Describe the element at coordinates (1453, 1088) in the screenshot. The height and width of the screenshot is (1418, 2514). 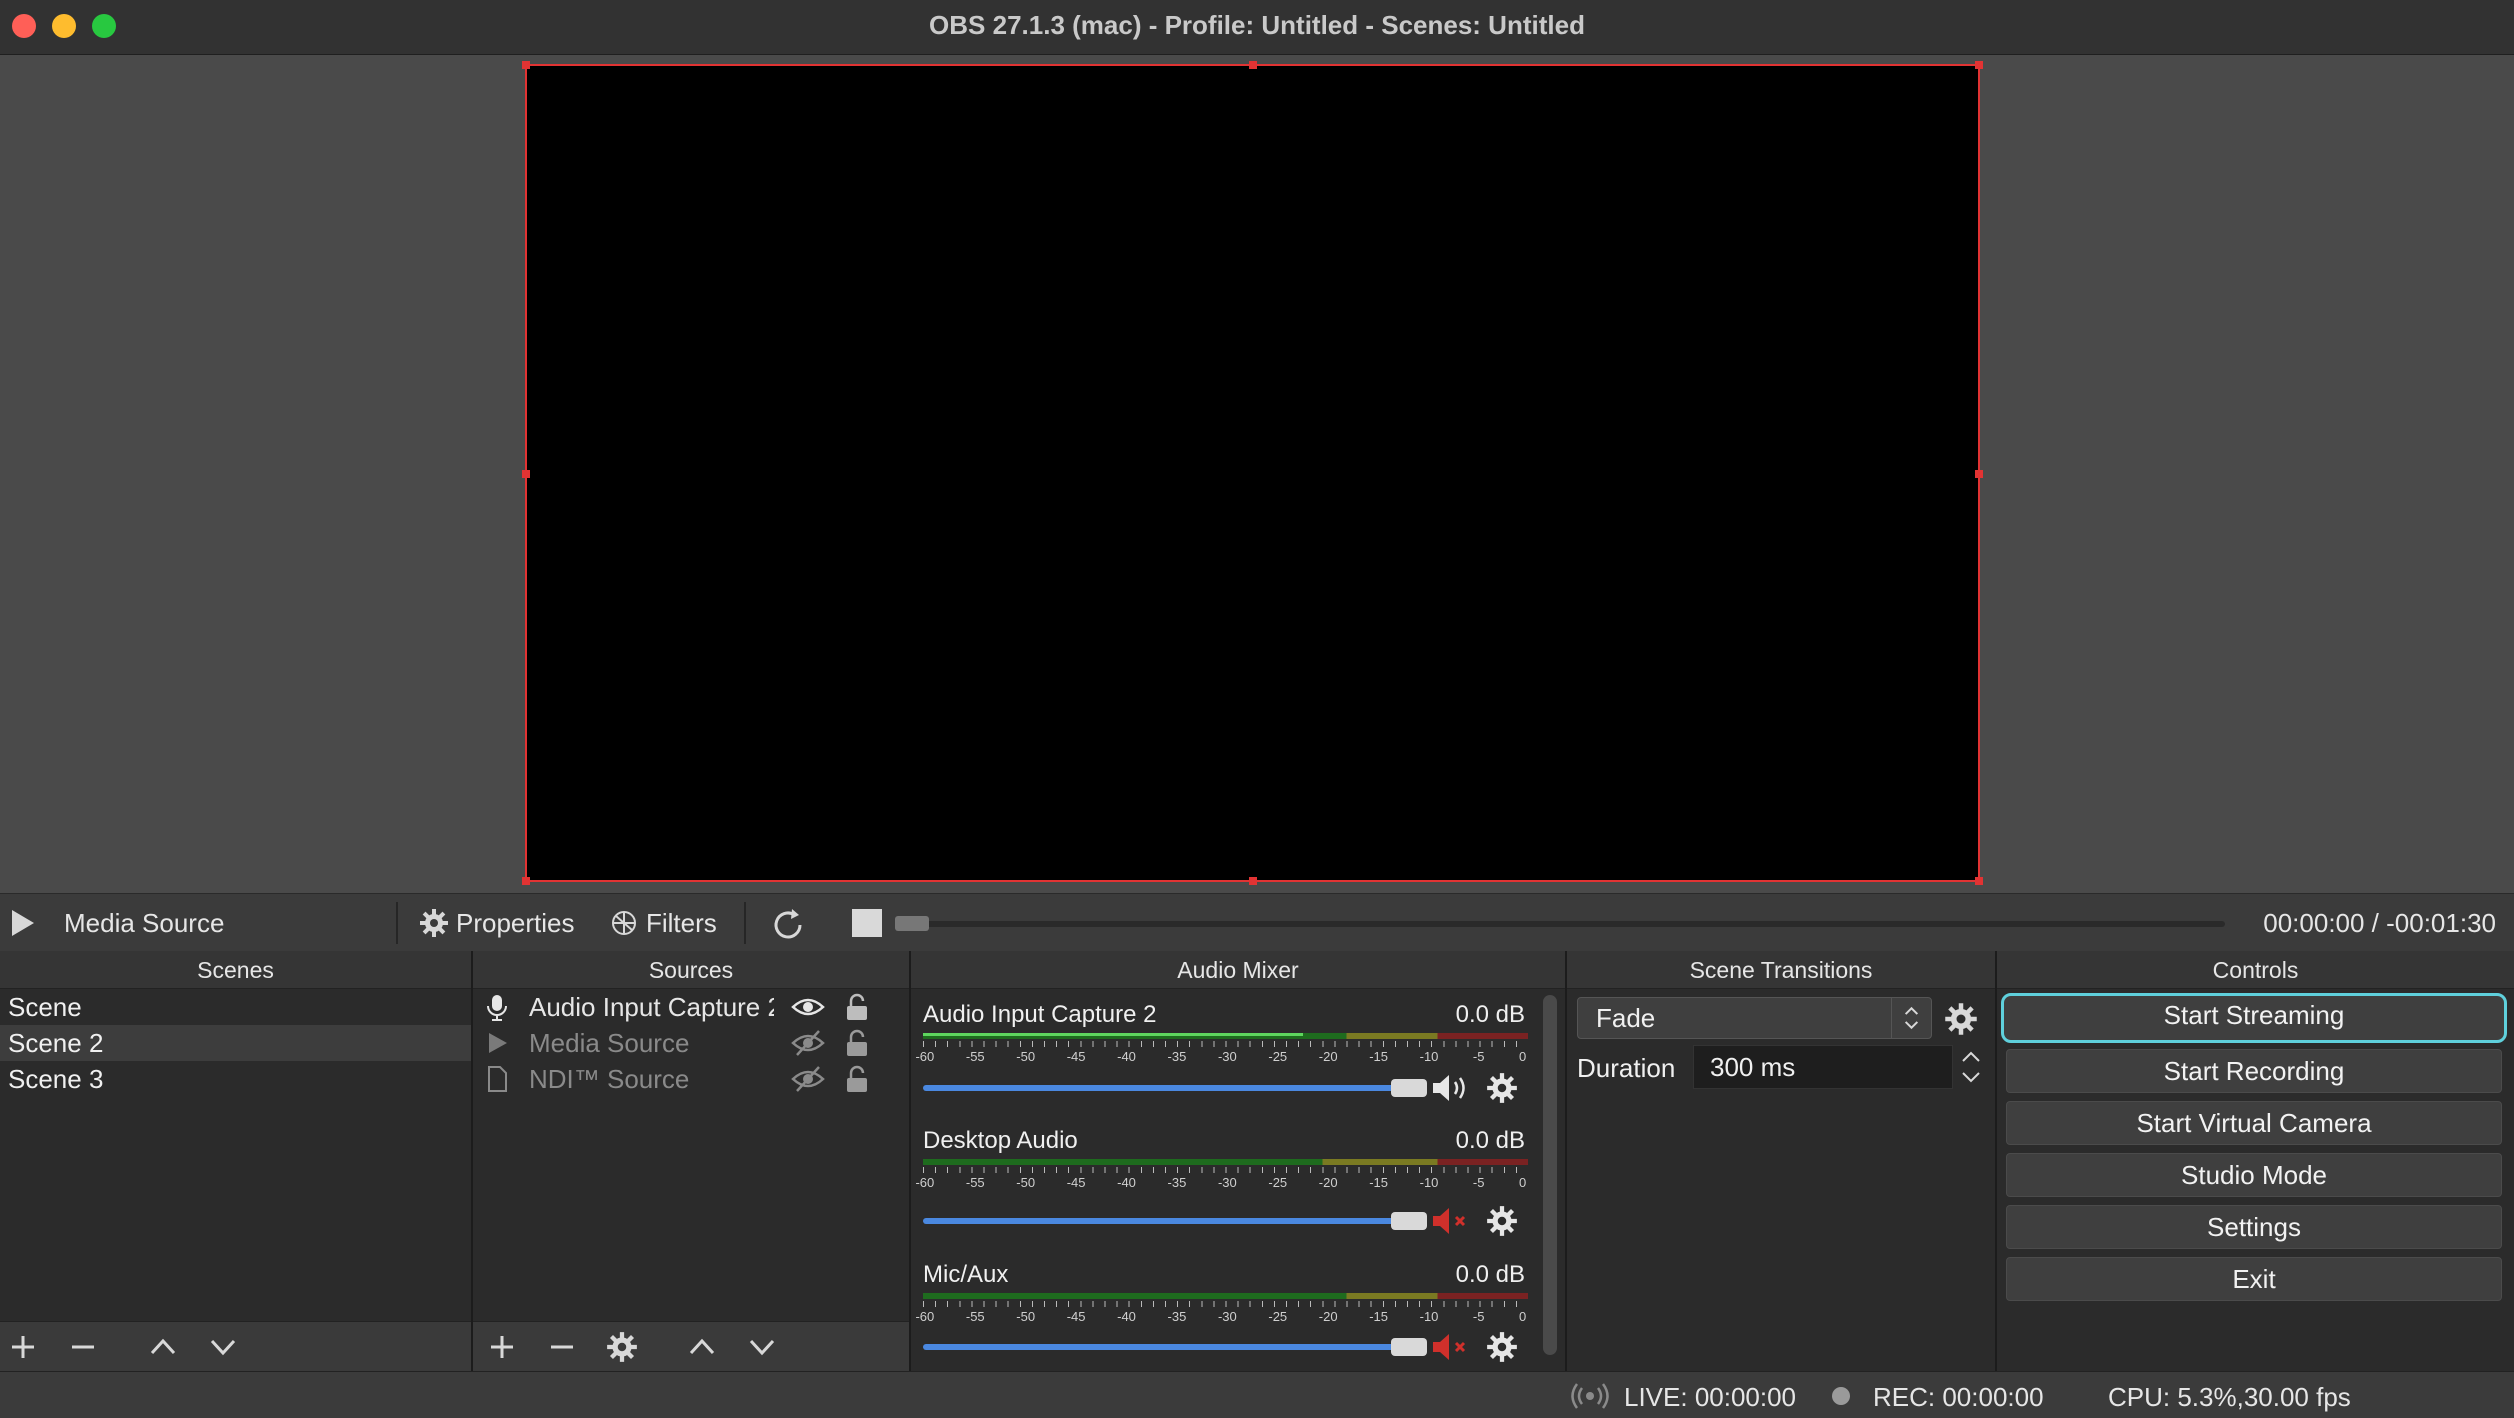
I see `speaker-icon` at that location.